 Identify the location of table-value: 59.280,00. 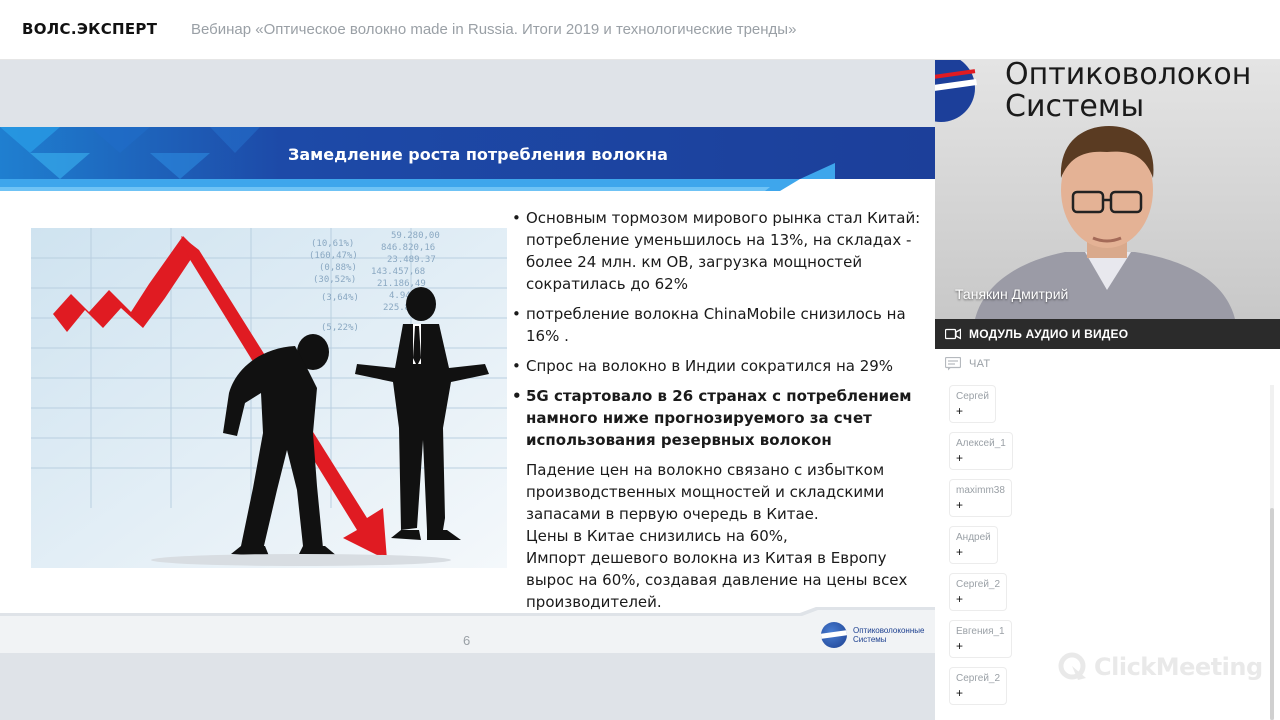
(415, 236).